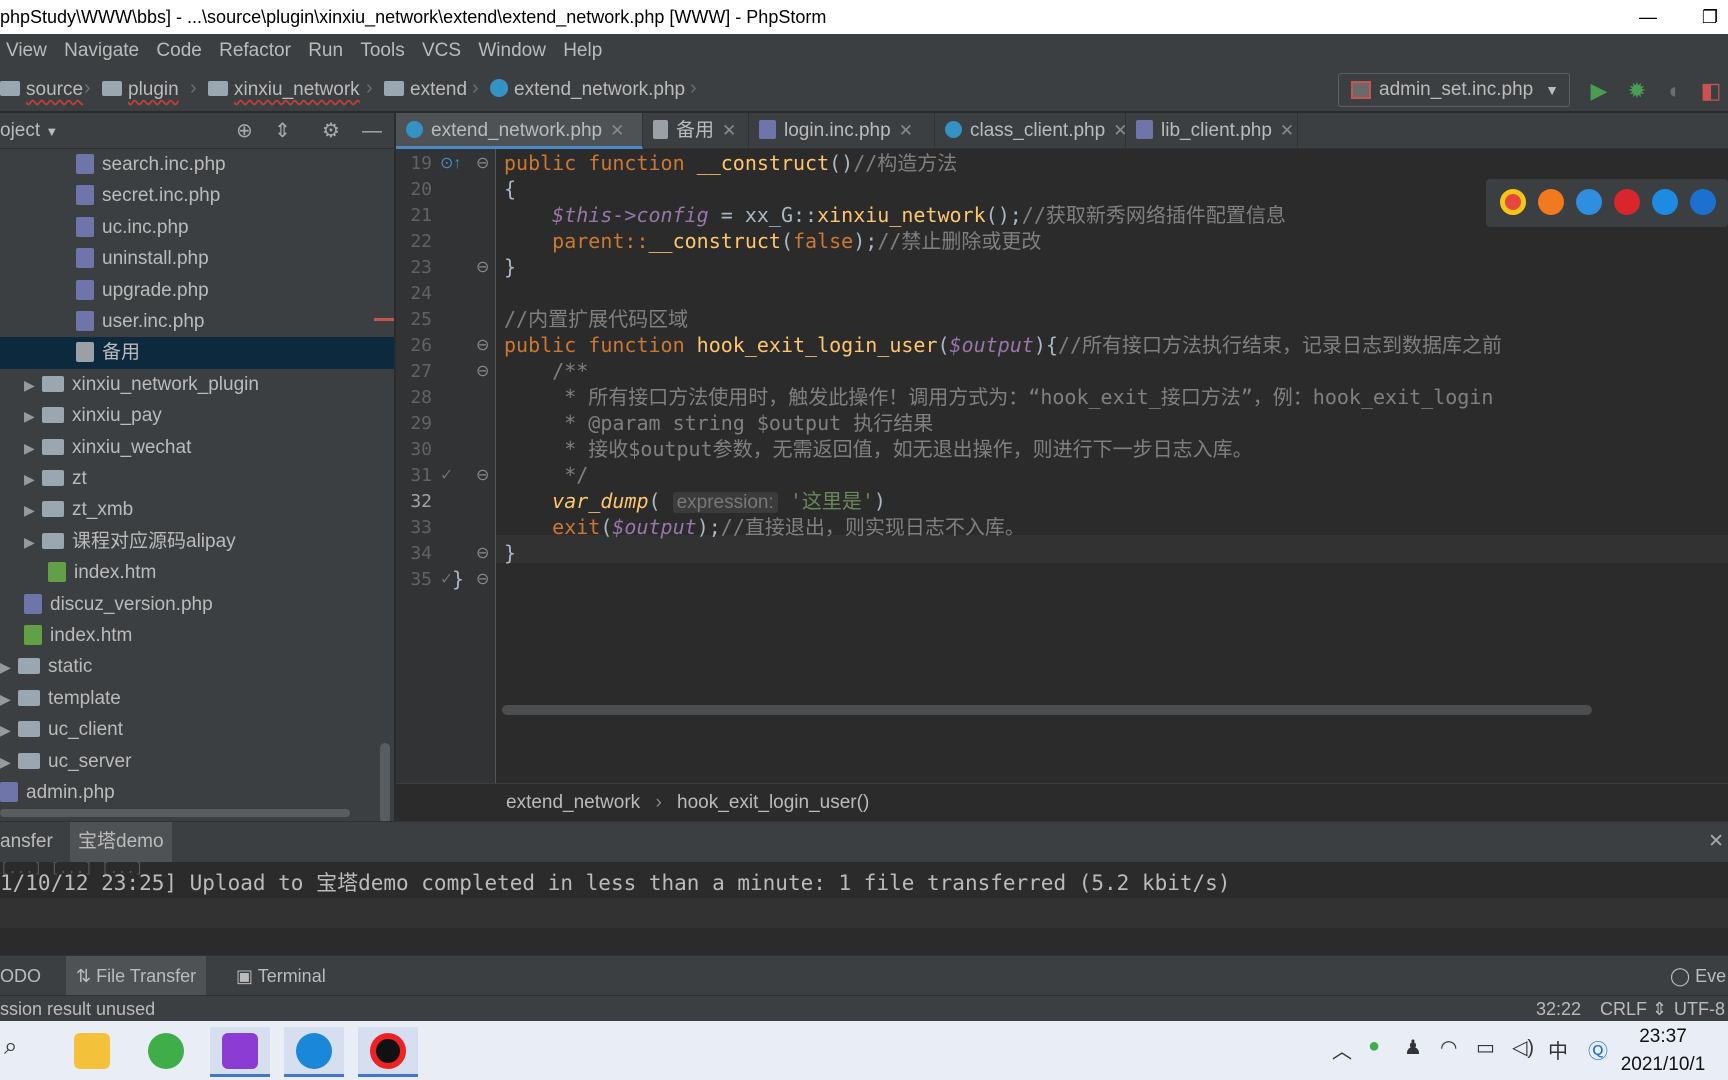 The image size is (1728, 1080). I want to click on menu-navigate: Navigate, so click(101, 51).